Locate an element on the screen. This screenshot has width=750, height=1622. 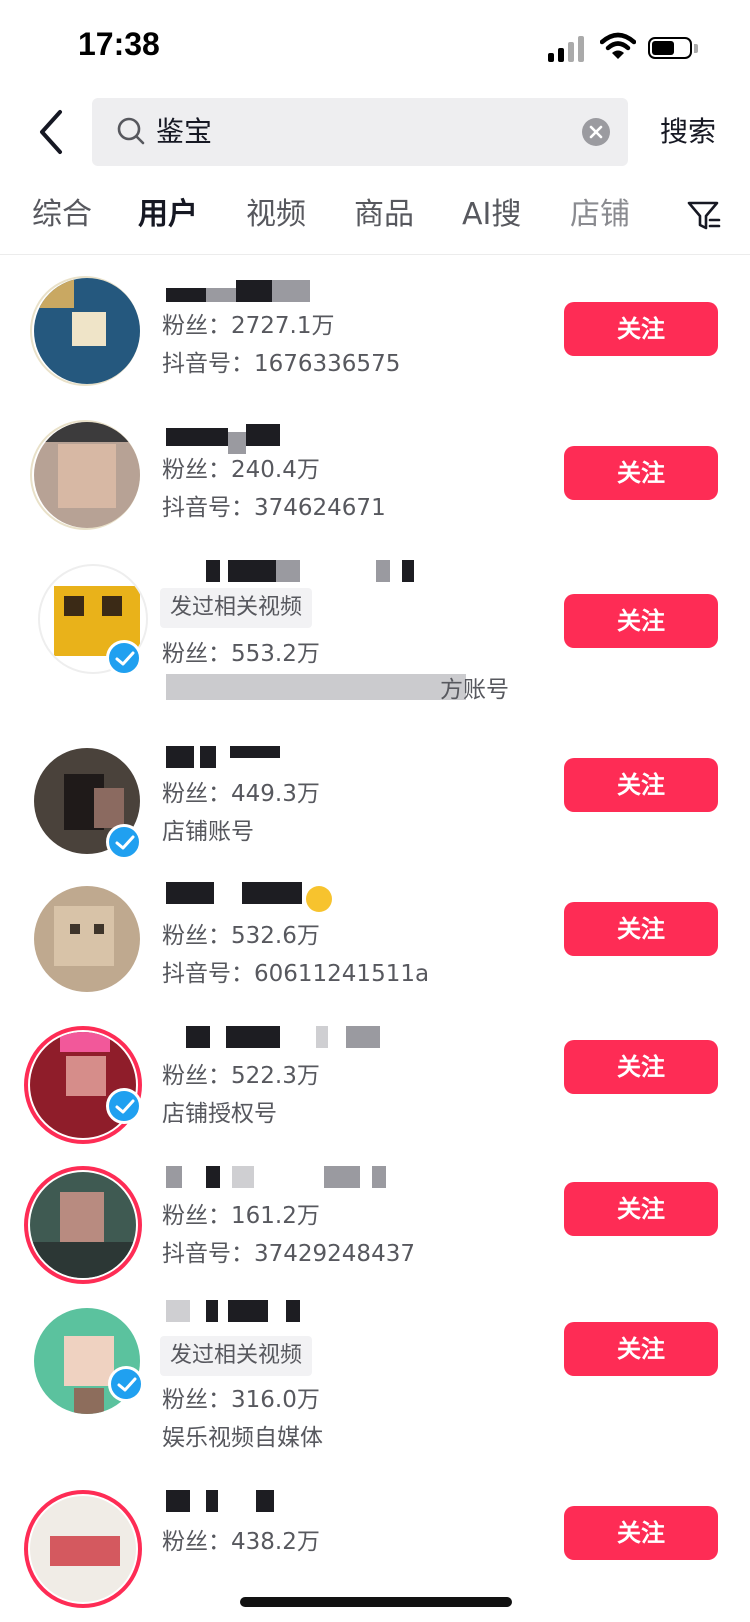
douyin-id: 抖音号：37429248437 is located at coordinates (288, 1254).